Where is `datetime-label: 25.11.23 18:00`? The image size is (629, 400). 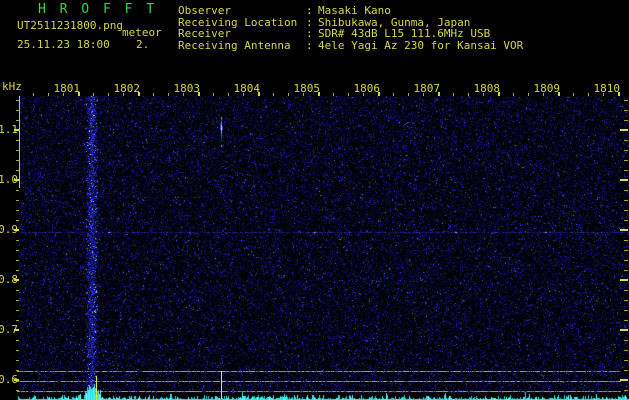
datetime-label: 25.11.23 18:00 is located at coordinates (63, 44).